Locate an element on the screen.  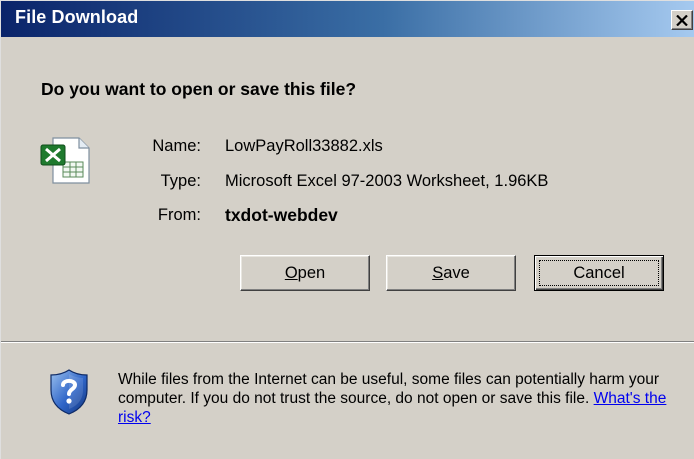
close-icon is located at coordinates (682, 20).